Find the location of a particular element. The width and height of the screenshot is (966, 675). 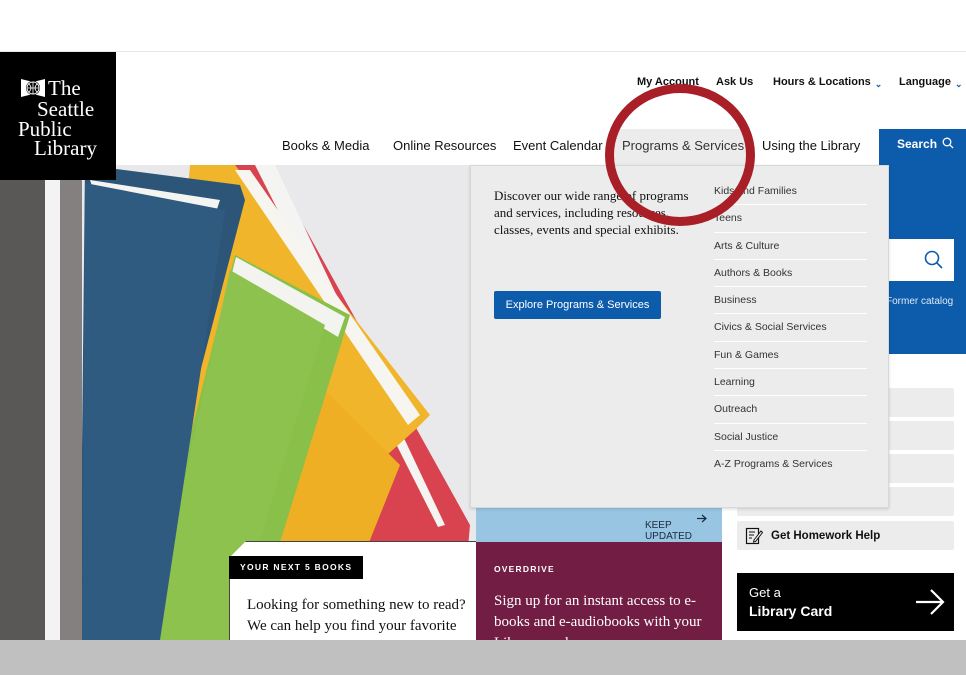

dropdown-link-authors-books: Authors & Books is located at coordinates (790, 274).